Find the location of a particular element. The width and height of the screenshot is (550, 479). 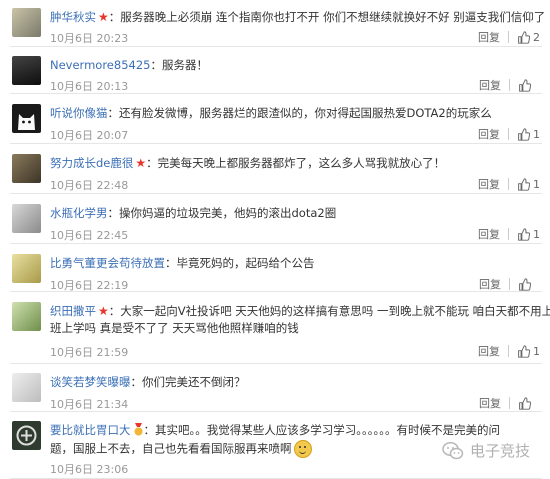

comment-body: 水瓶化学男：操你妈逼的垃圾完美，他妈的滚出dota2圈 is located at coordinates (293, 213).